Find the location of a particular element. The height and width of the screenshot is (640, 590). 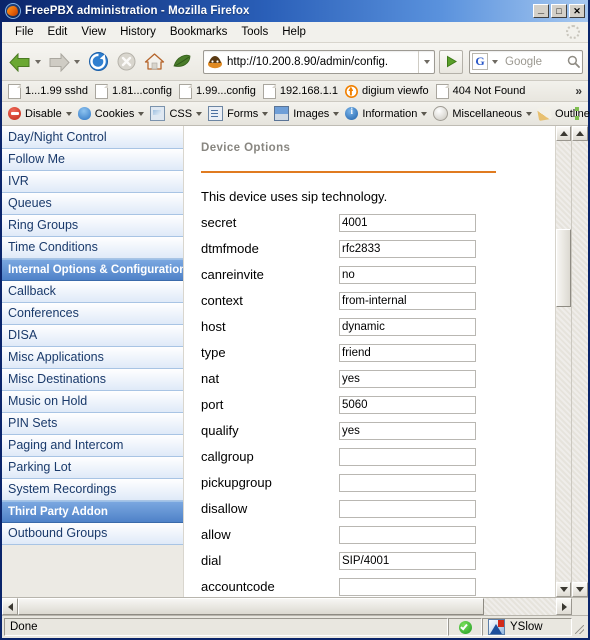

devtool-miscellaneous: Miscellaneous is located at coordinates (482, 113).